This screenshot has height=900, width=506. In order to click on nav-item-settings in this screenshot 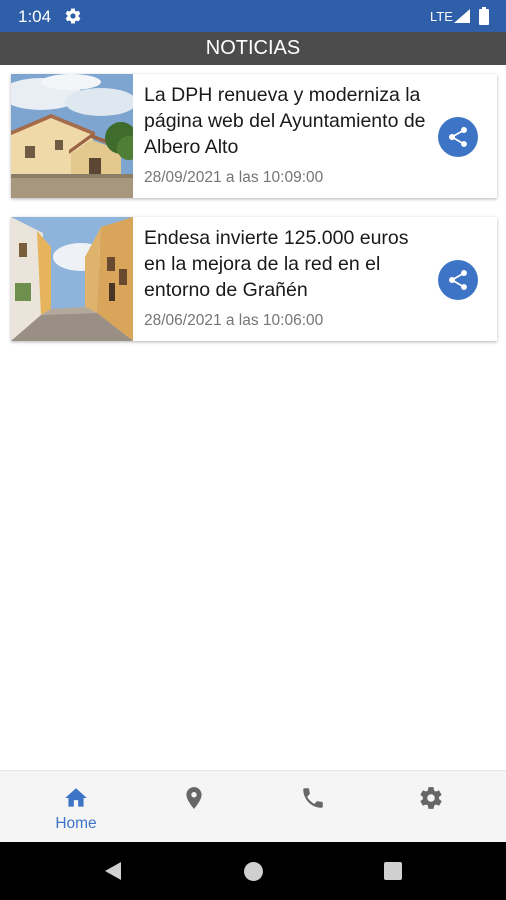, I will do `click(431, 807)`.